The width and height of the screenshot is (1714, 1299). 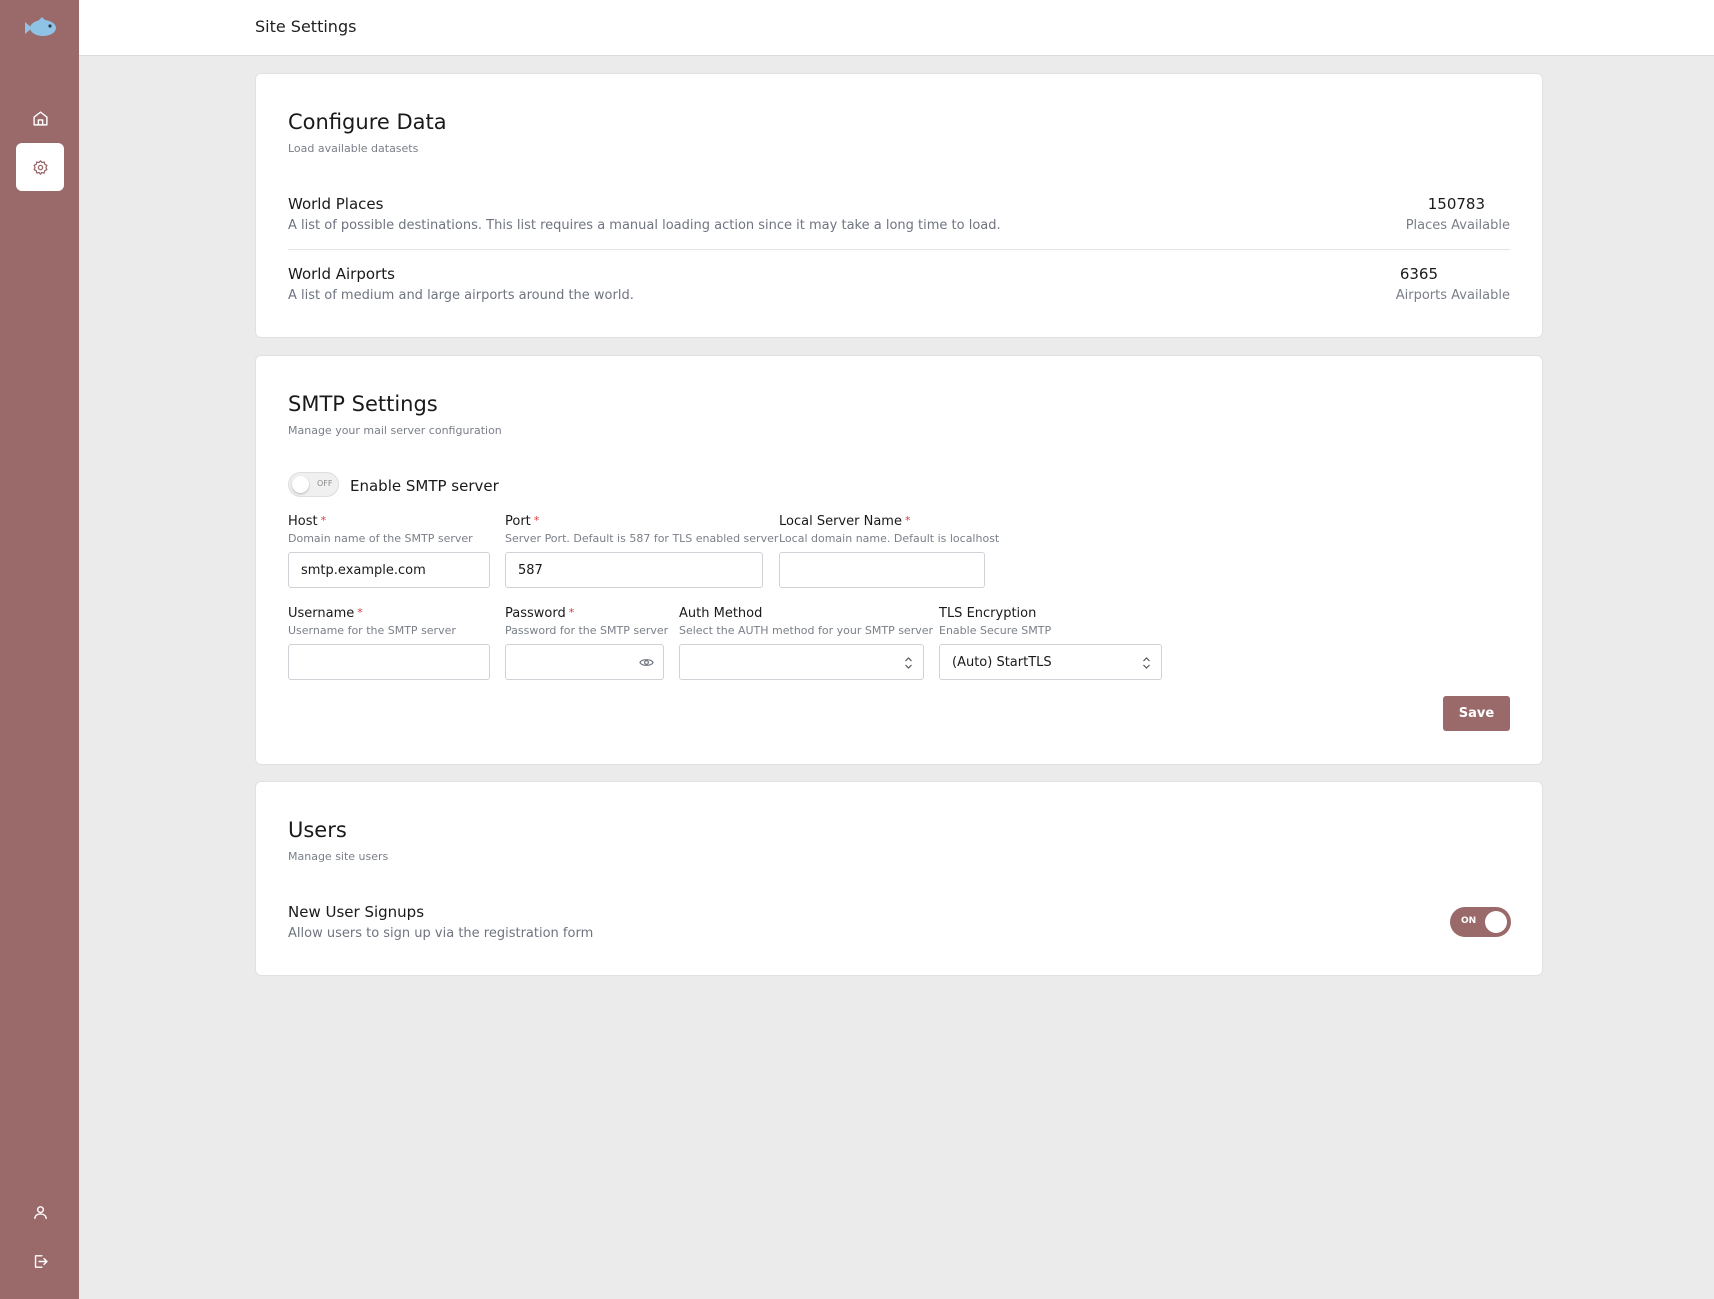 I want to click on password-help: Password for the SMTP server, so click(x=587, y=630).